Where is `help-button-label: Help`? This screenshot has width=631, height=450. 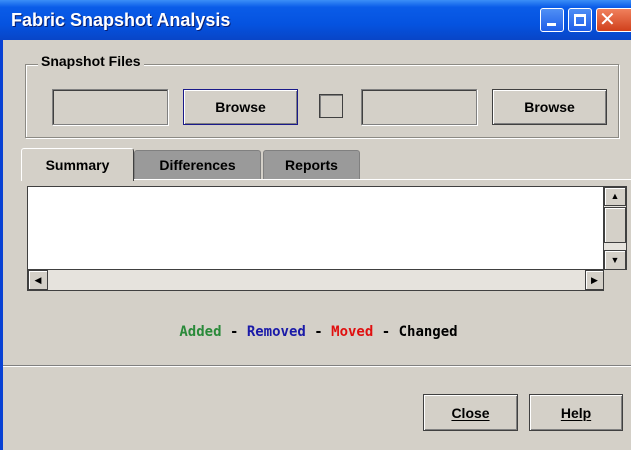
help-button-label: Help is located at coordinates (576, 412).